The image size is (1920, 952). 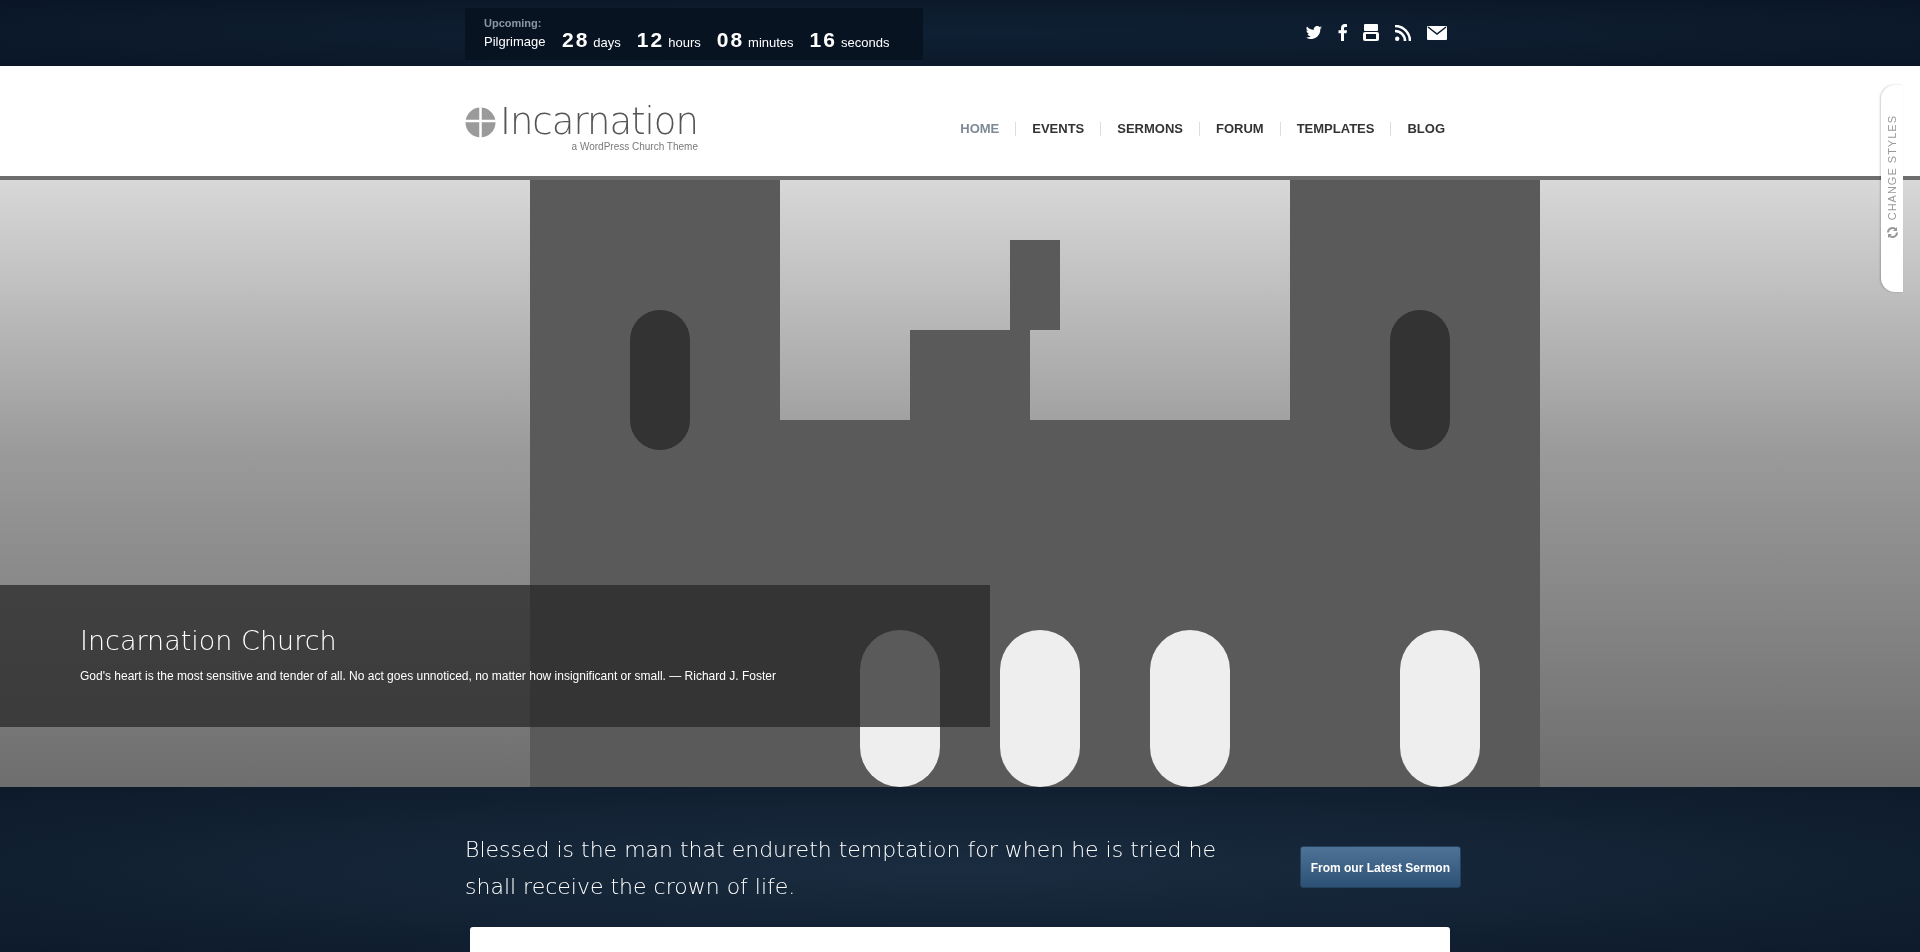 I want to click on countdown-number: 28, so click(x=576, y=40).